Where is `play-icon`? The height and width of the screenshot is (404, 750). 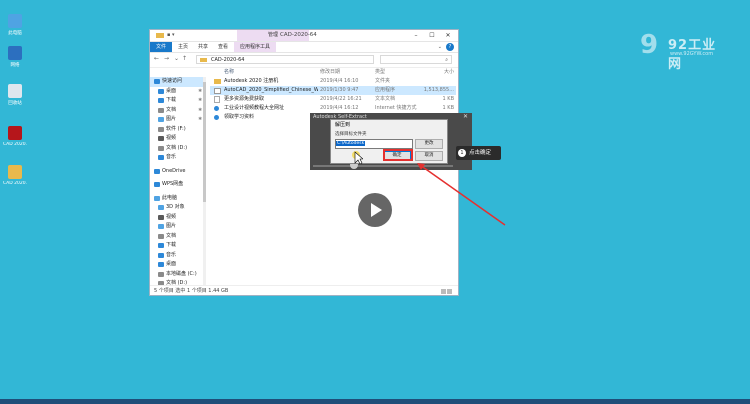
play-icon is located at coordinates (376, 210).